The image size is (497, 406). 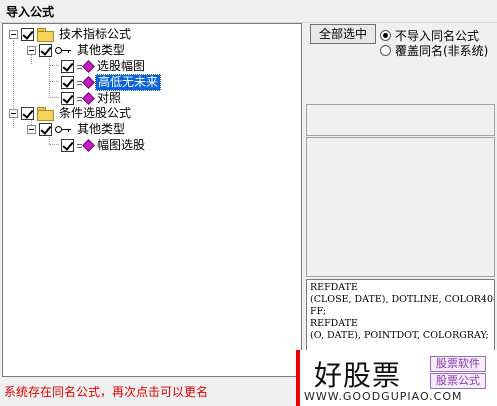 I want to click on radio-overwrite-duplicates: 覆盖同名(非系统), so click(x=434, y=50).